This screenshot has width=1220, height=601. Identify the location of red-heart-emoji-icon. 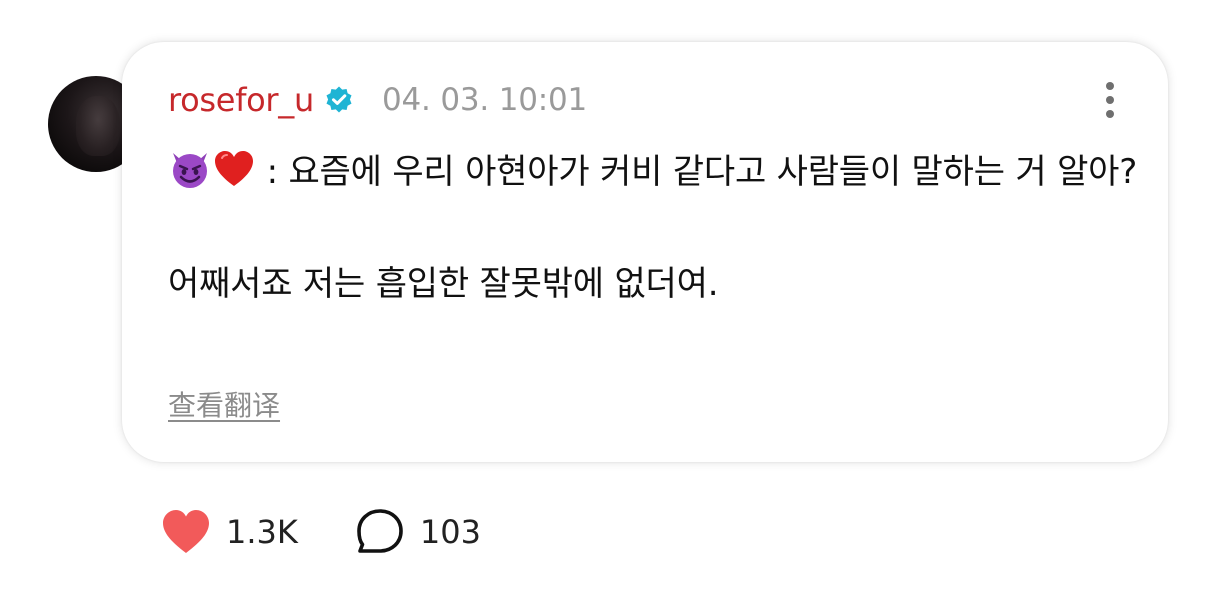
(234, 169).